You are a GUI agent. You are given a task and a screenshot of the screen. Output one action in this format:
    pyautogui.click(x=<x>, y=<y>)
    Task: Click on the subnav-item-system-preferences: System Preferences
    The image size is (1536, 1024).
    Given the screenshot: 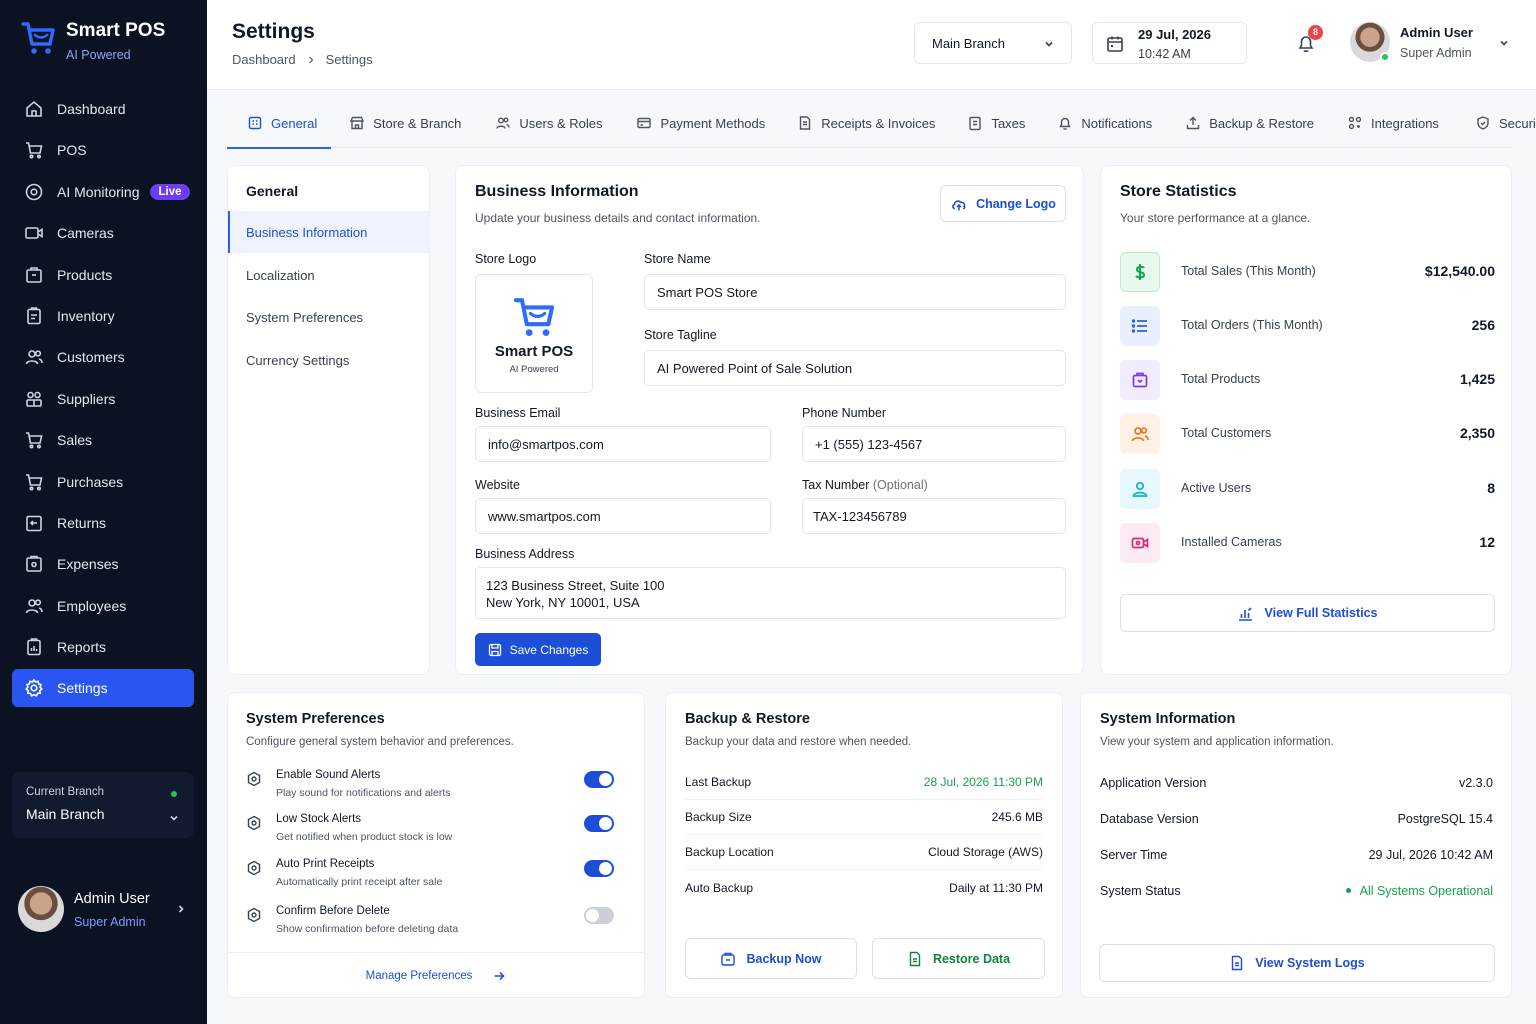 What is the action you would take?
    pyautogui.click(x=329, y=317)
    